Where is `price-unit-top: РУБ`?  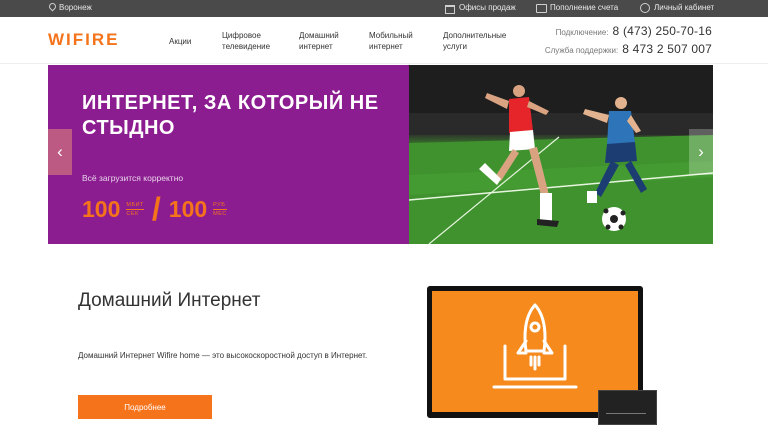
price-unit-top: РУБ is located at coordinates (220, 206).